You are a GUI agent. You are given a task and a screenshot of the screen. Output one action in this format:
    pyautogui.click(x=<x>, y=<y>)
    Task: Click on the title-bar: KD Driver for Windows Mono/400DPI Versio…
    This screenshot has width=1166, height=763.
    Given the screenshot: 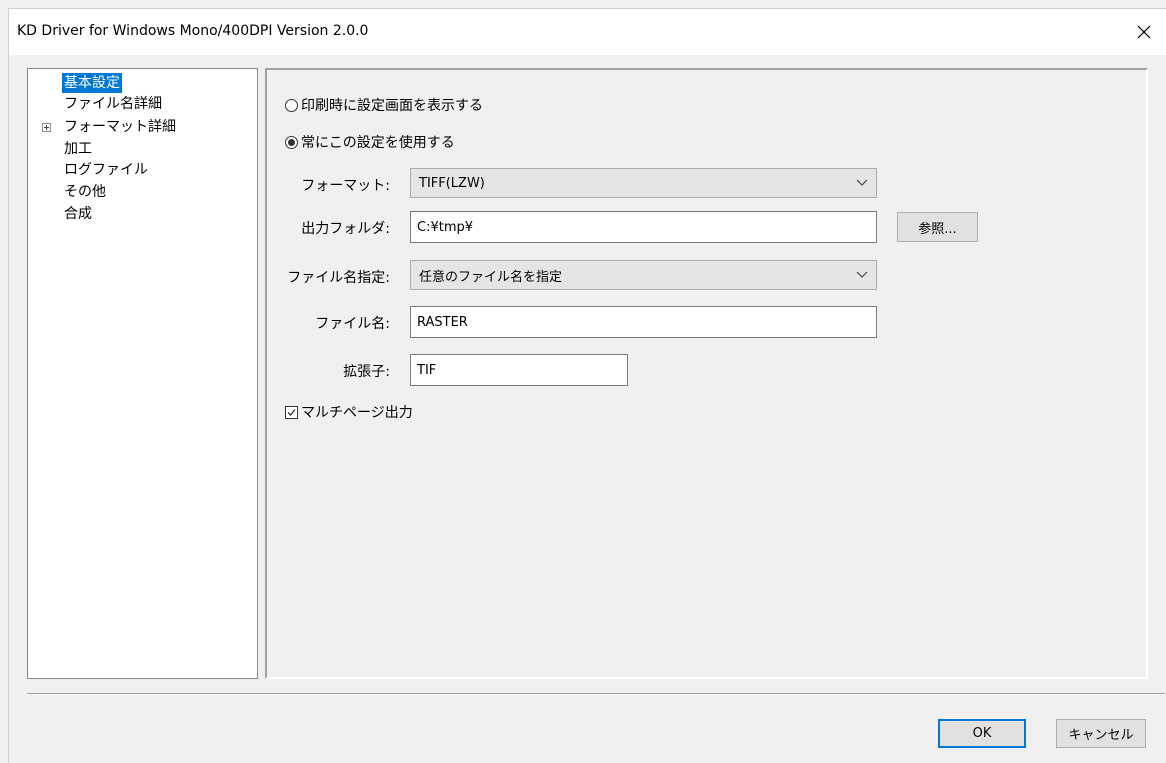 What is the action you would take?
    pyautogui.click(x=587, y=32)
    